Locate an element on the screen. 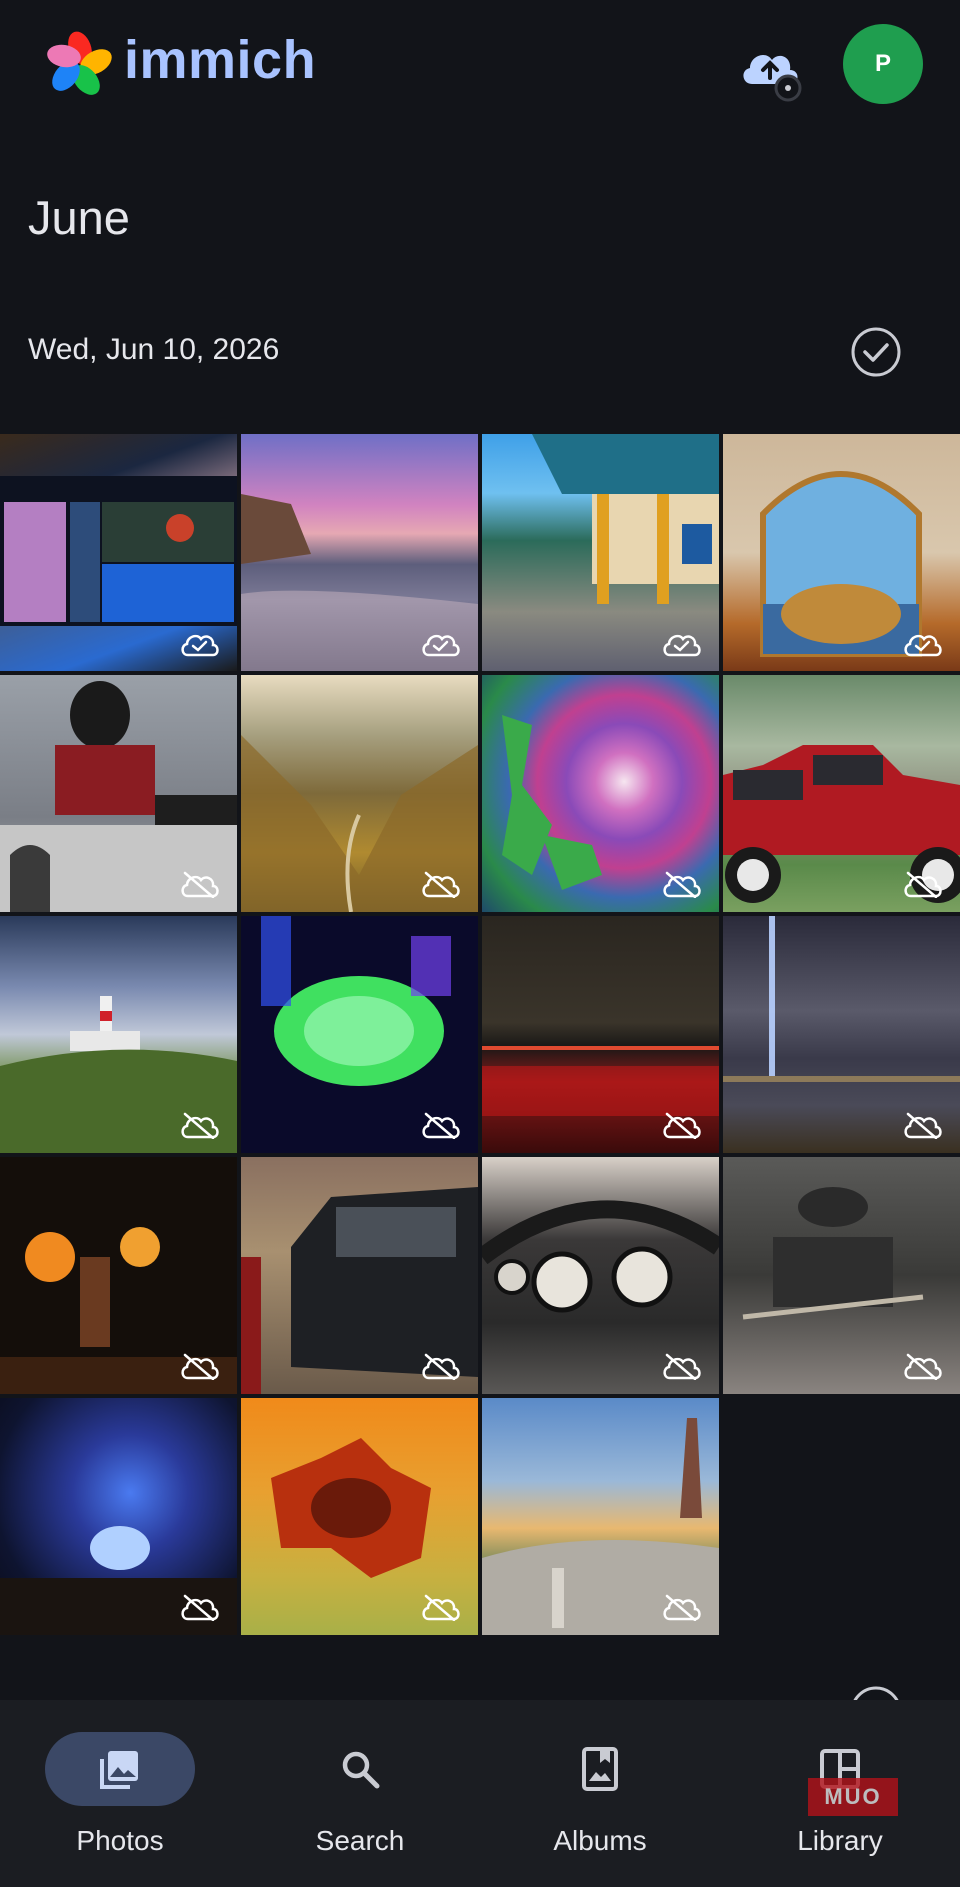 This screenshot has width=960, height=1887. app-header: immich P is located at coordinates (480, 65).